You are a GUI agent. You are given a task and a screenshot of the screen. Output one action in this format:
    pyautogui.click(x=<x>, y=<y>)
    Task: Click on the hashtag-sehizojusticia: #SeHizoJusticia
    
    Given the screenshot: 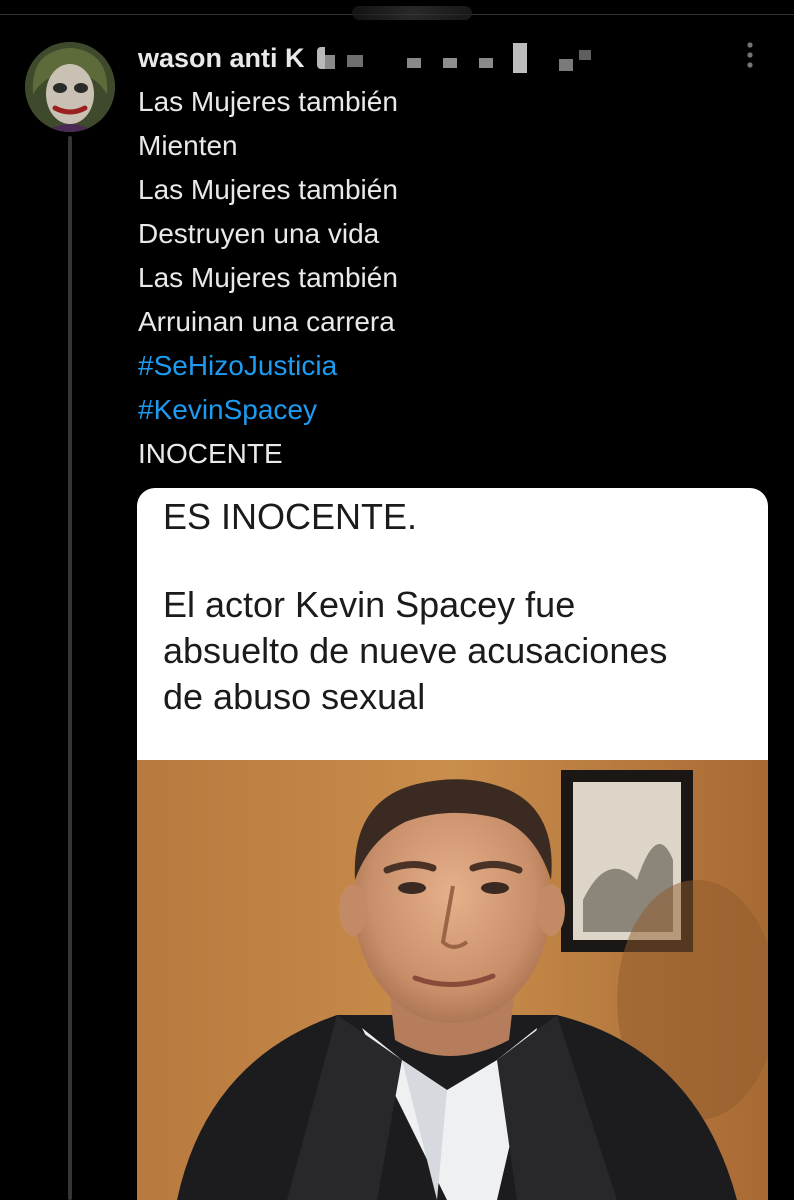 What is the action you would take?
    pyautogui.click(x=438, y=366)
    